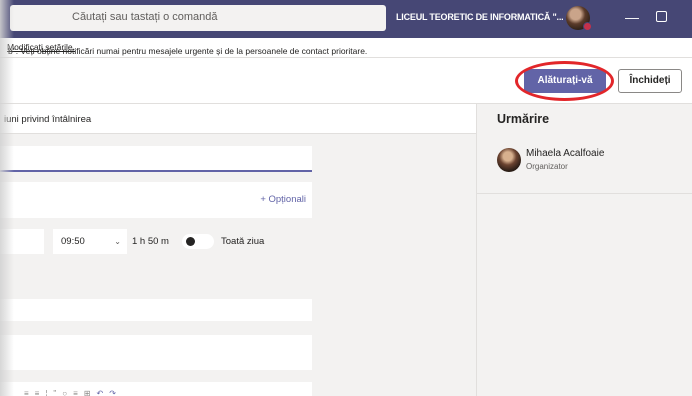 This screenshot has width=692, height=396. Describe the element at coordinates (661, 16) in the screenshot. I see `maximize-icon` at that location.